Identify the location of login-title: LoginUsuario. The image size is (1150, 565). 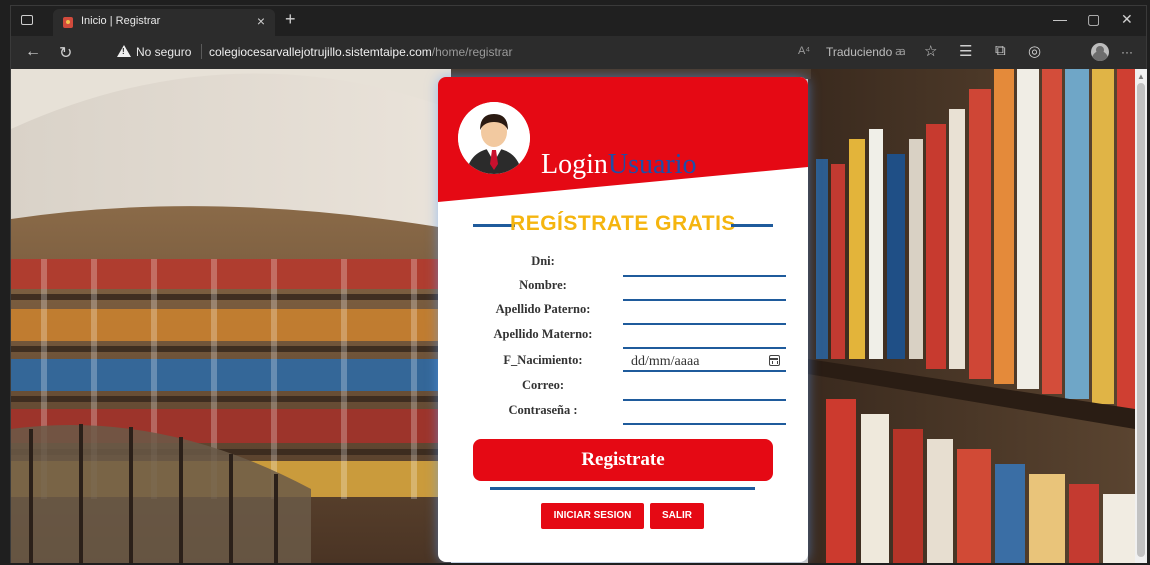
(619, 165).